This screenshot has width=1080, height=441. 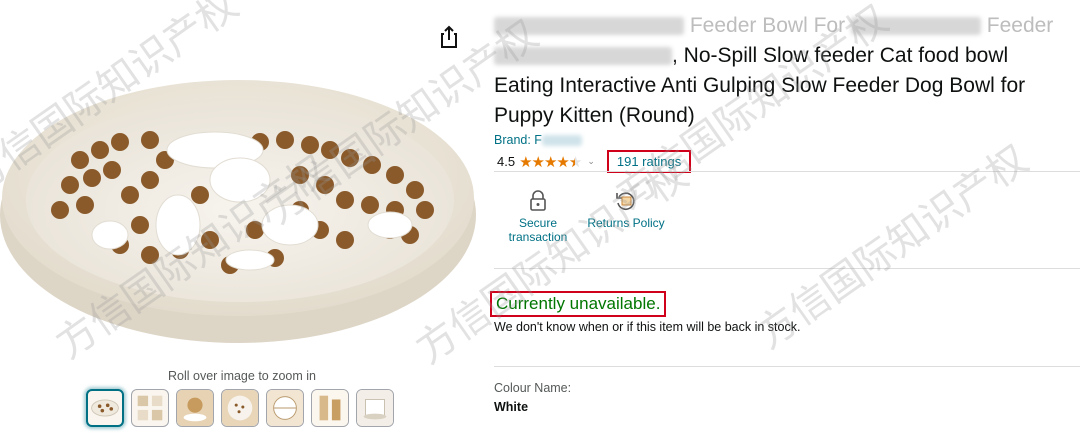 What do you see at coordinates (787, 26) in the screenshot?
I see `title-line-1: Feeder Bowl For Feeder` at bounding box center [787, 26].